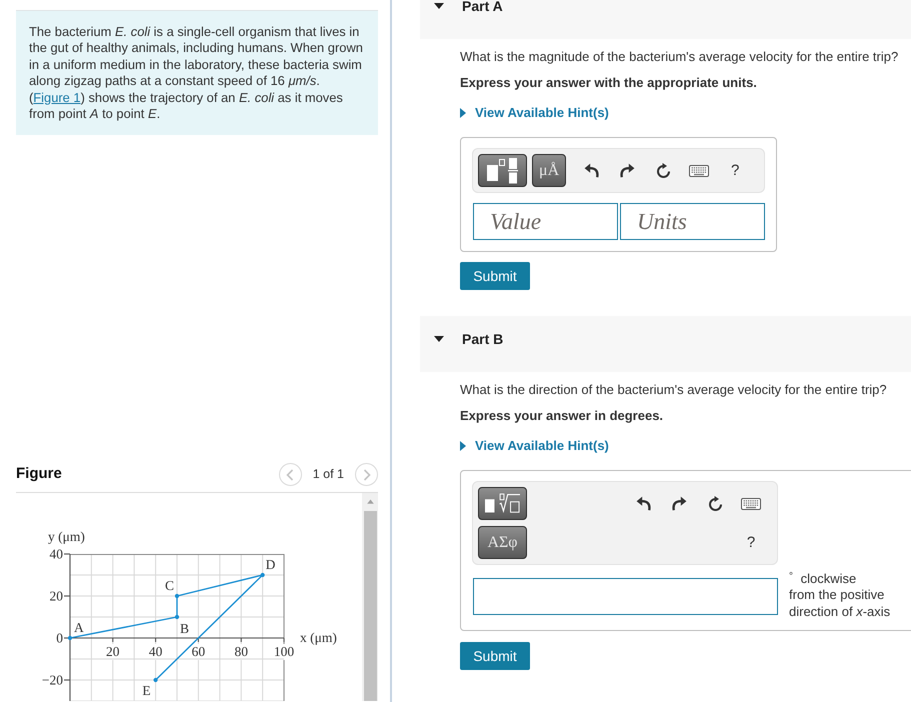 This screenshot has height=702, width=911. What do you see at coordinates (549, 170) in the screenshot?
I see `symbols-button: μÅ` at bounding box center [549, 170].